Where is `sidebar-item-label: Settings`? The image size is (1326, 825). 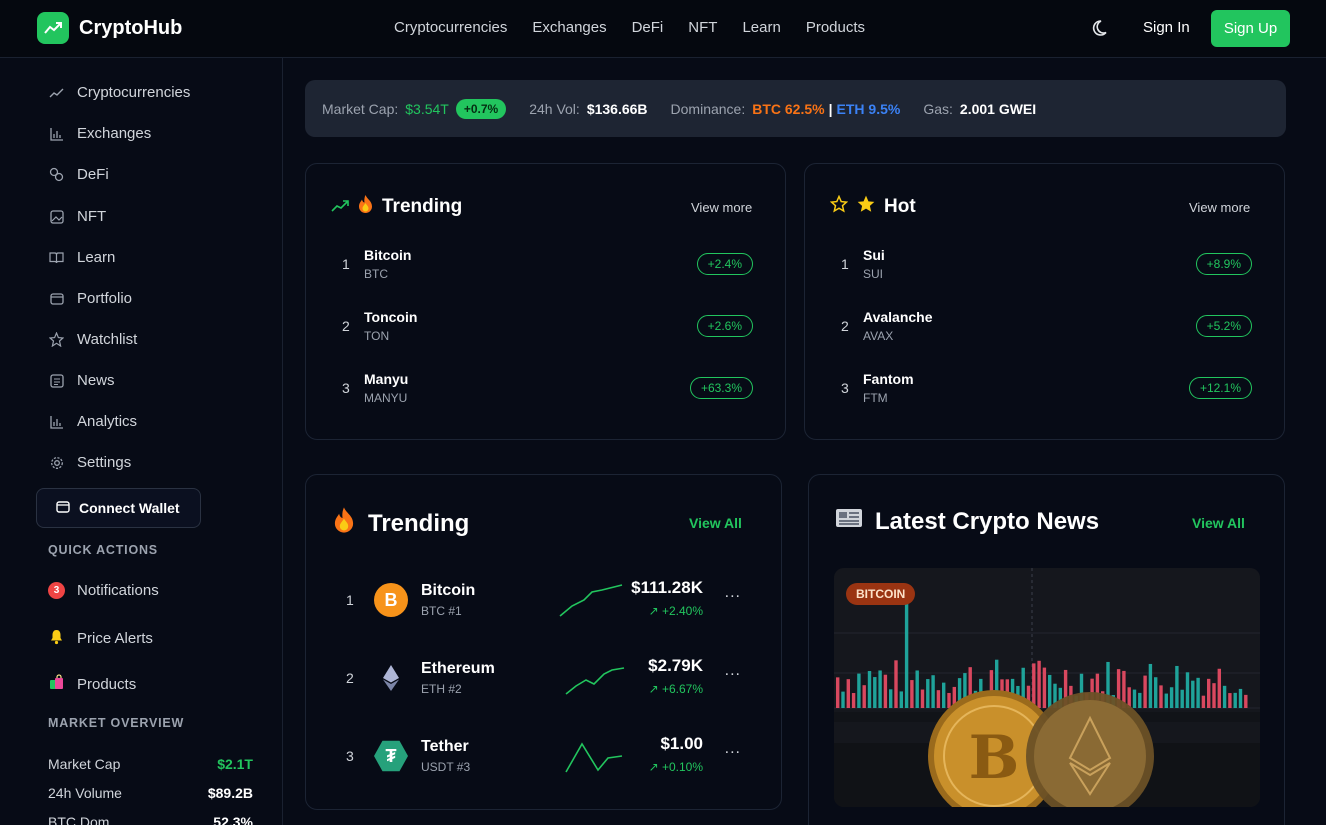
sidebar-item-label: Settings is located at coordinates (104, 462).